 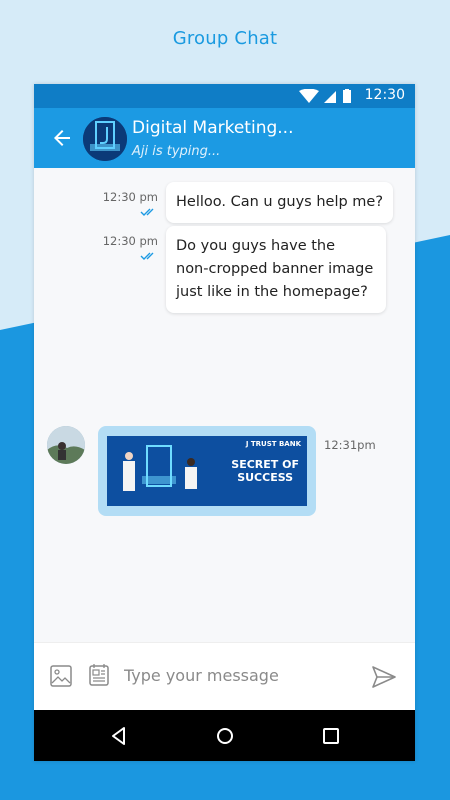 I want to click on shared-banner-image: J TRUST BANK SECRET OF SUCCESS, so click(x=207, y=471).